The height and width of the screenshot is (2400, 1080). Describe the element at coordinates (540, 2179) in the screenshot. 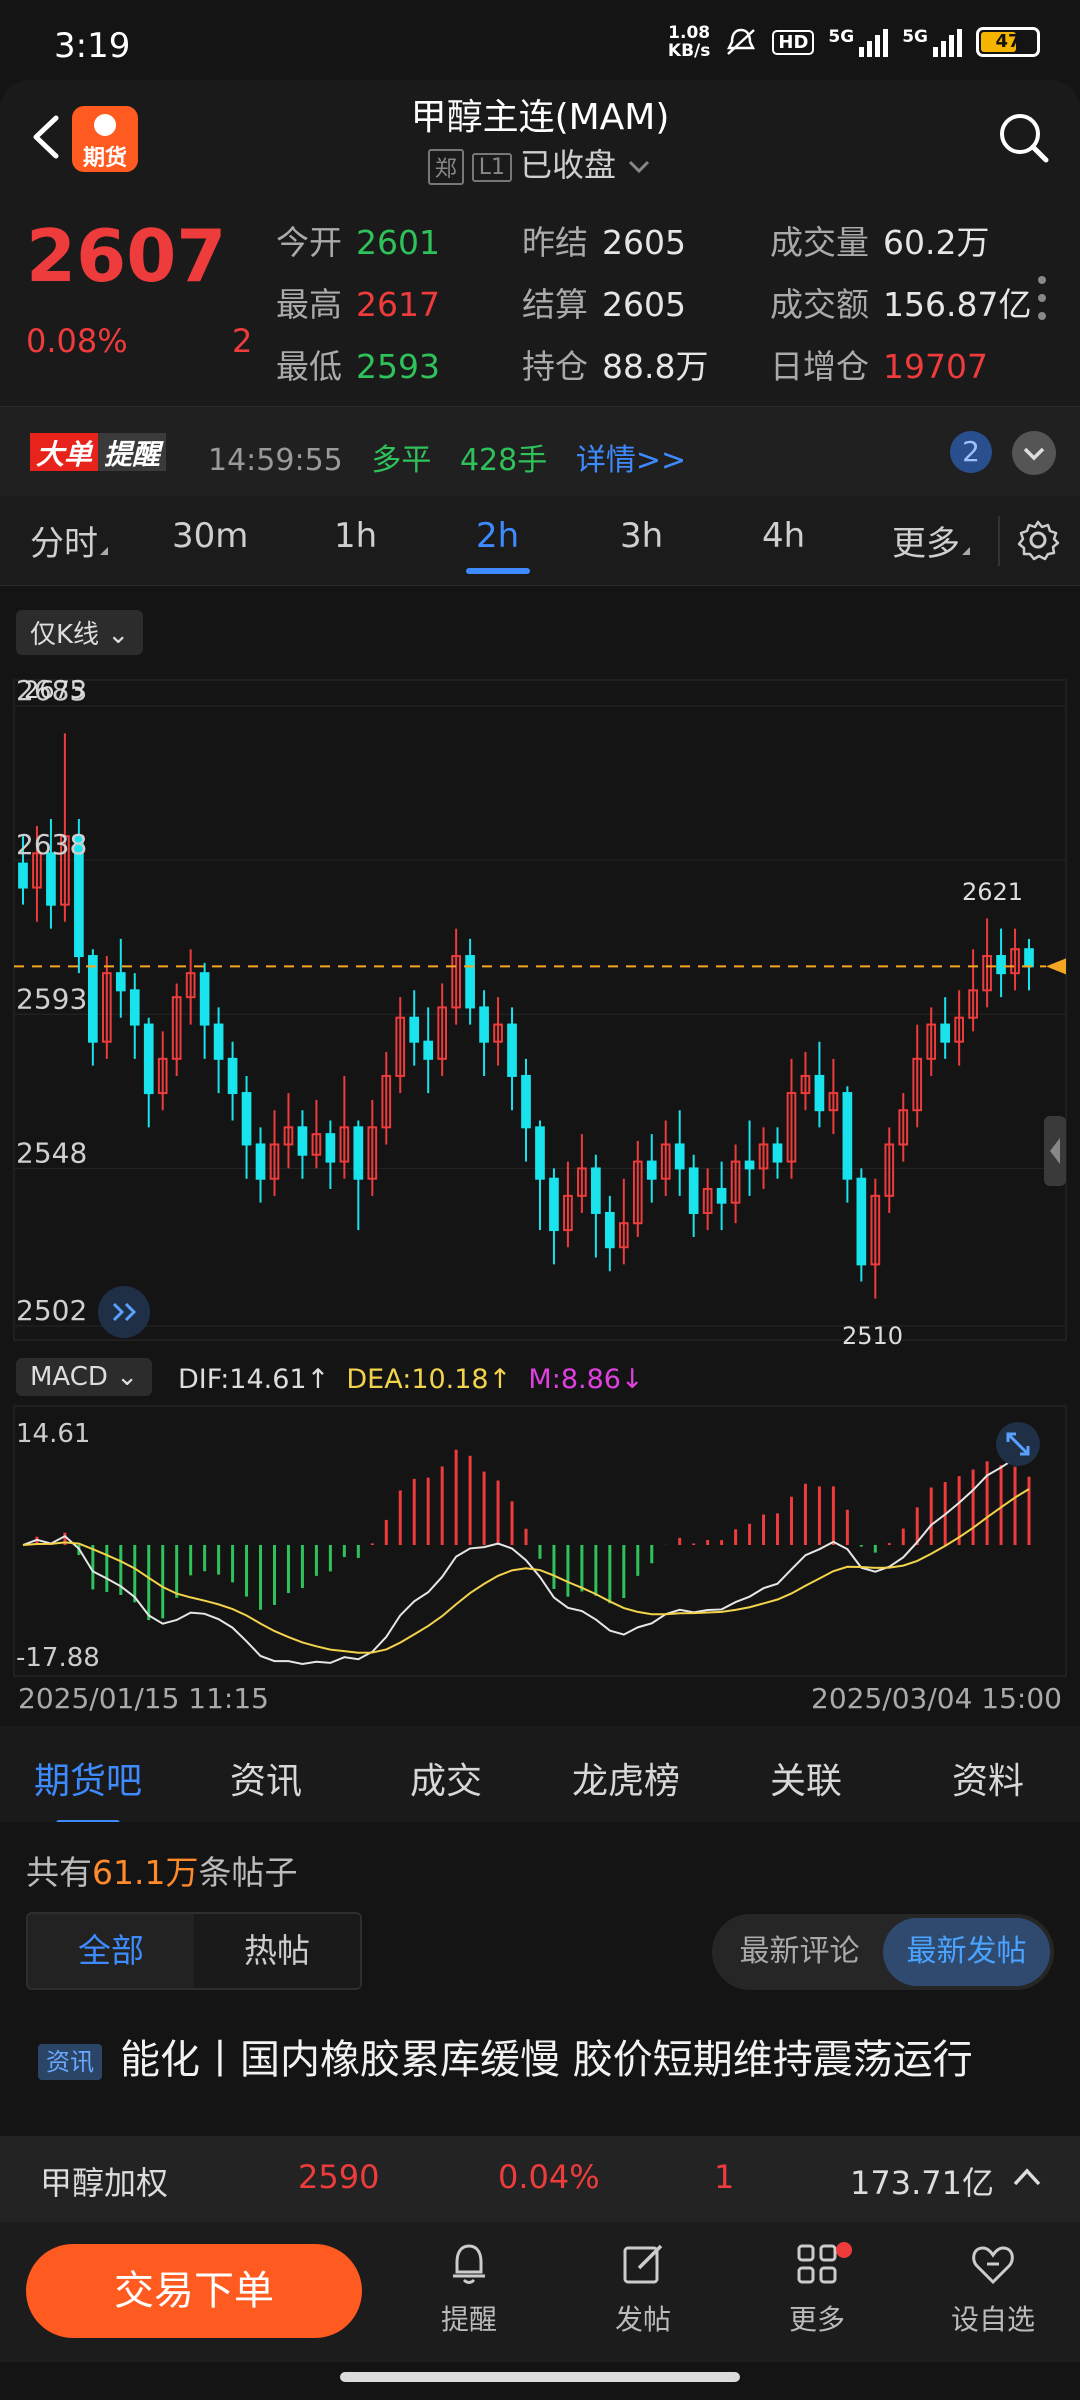

I see `ticker-bar: 甲醇加权 2590 0.04% 1 173.71亿` at that location.